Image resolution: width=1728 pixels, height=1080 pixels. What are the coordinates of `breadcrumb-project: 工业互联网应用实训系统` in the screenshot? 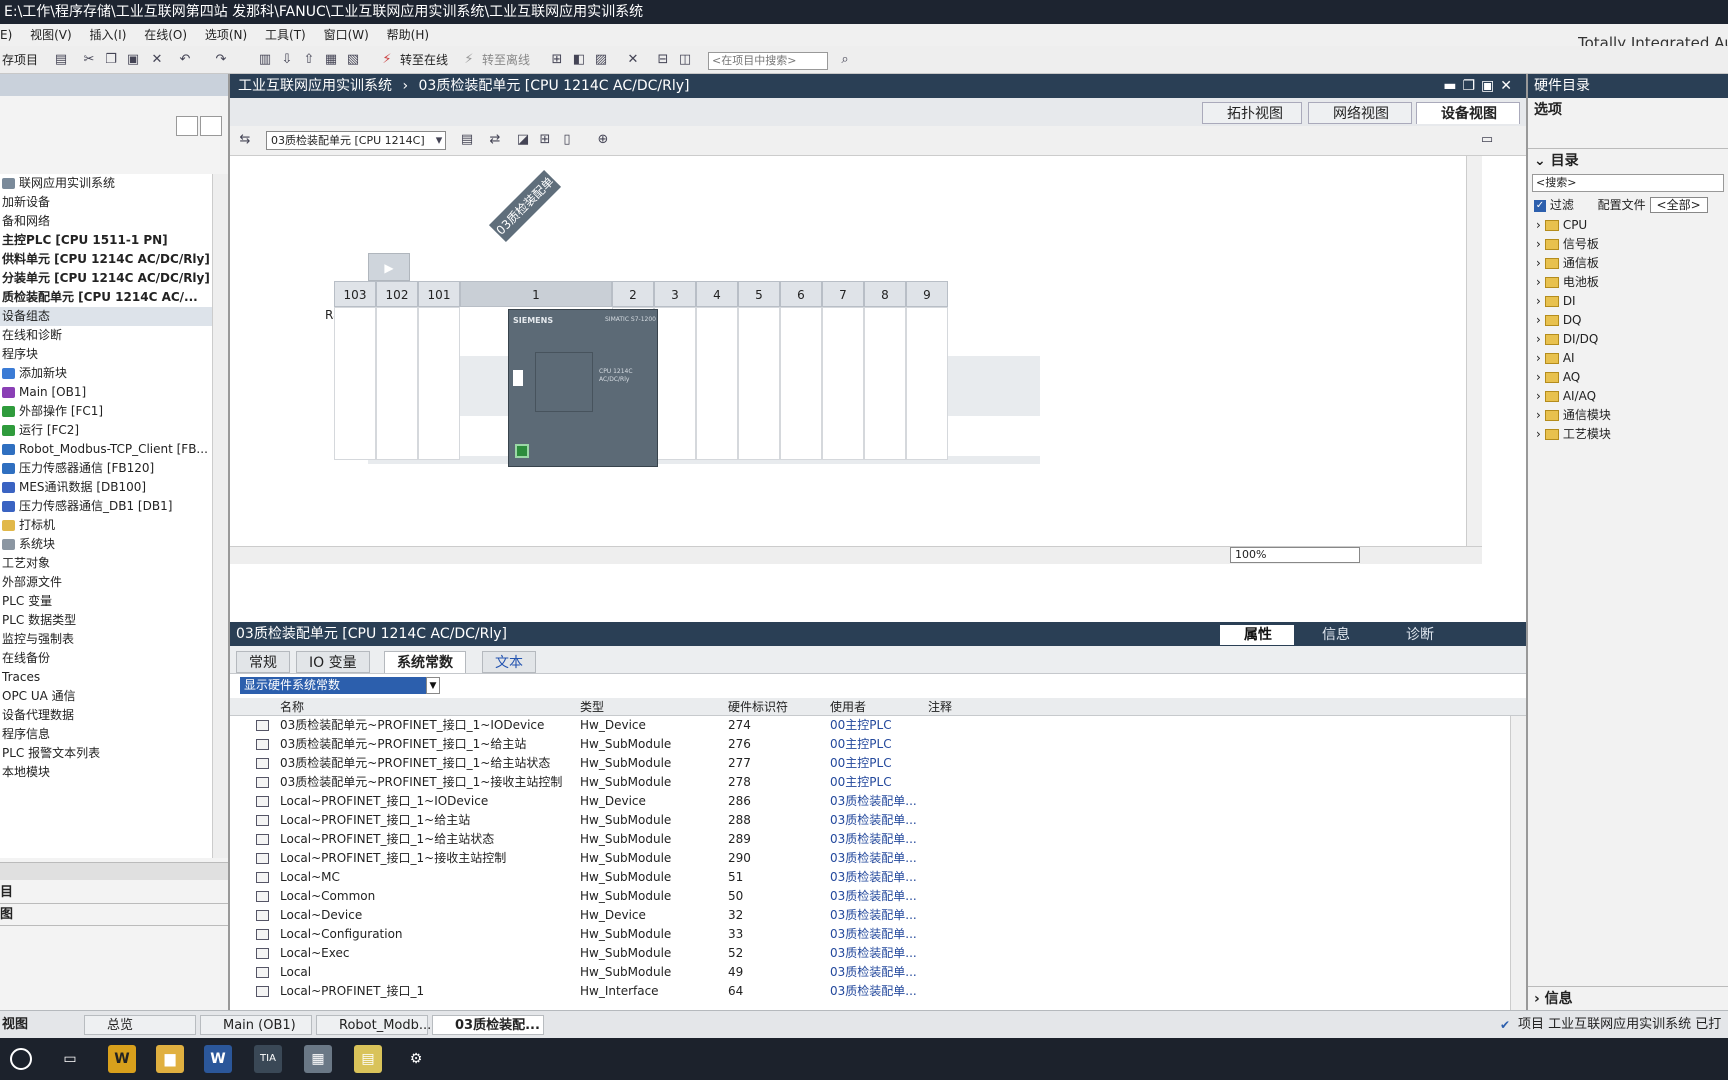 It's located at (315, 86).